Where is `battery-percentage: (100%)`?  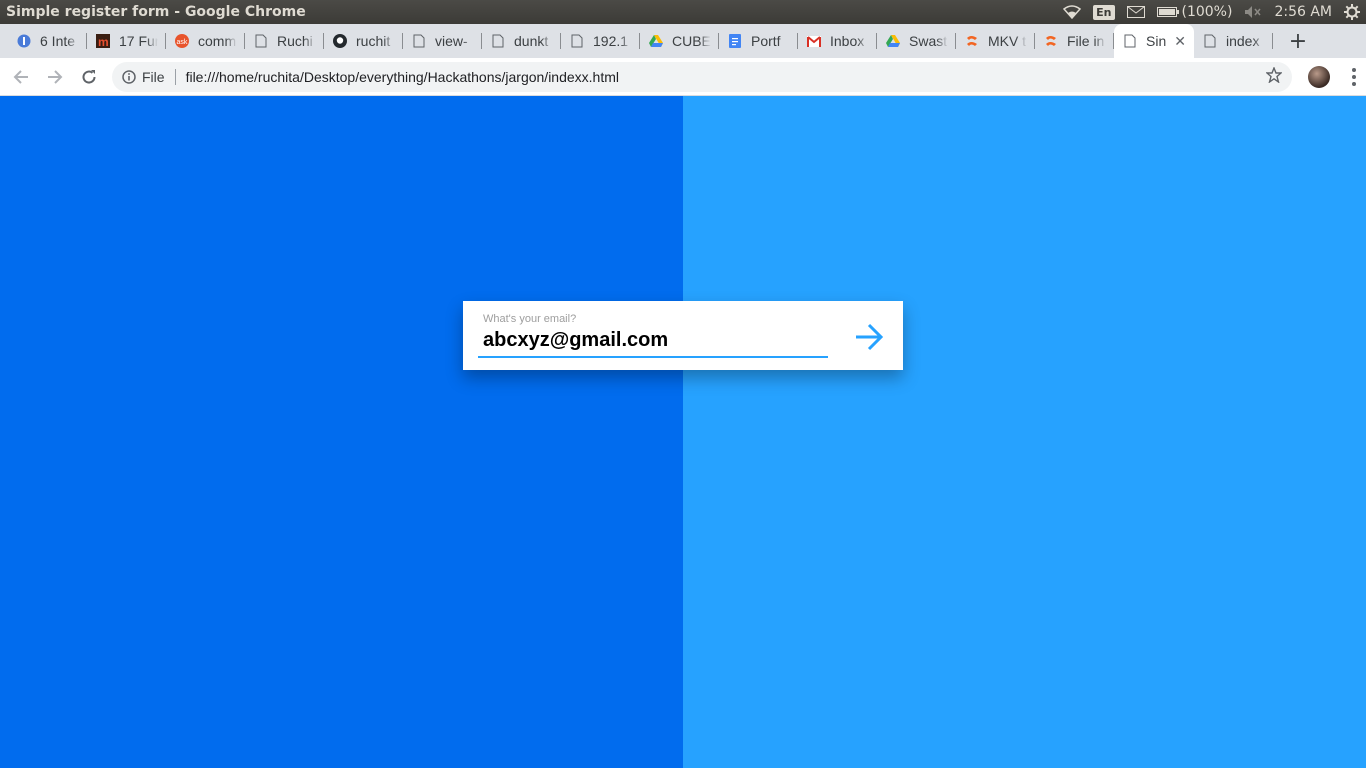 battery-percentage: (100%) is located at coordinates (1207, 12).